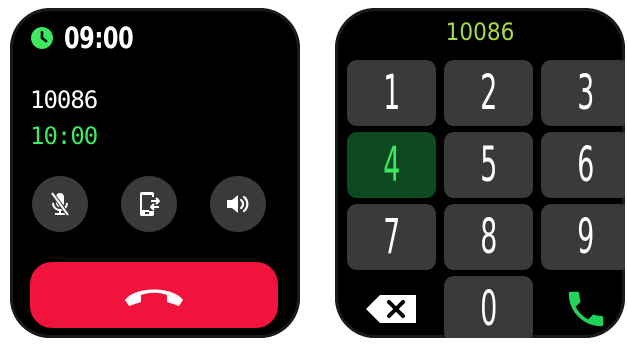 Image resolution: width=627 pixels, height=346 pixels. I want to click on dialed-number: 10086, so click(480, 32).